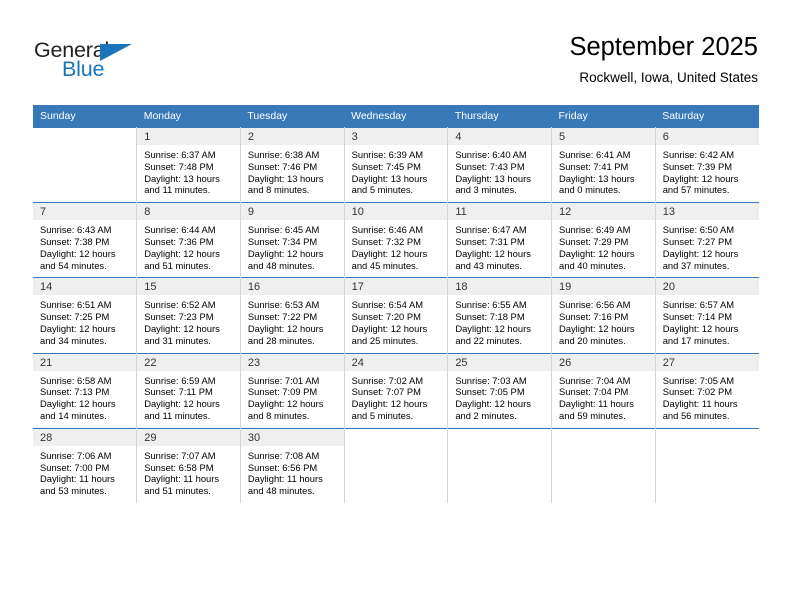  I want to click on sunrise-time: Sunrise: 7:07 AM, so click(180, 455).